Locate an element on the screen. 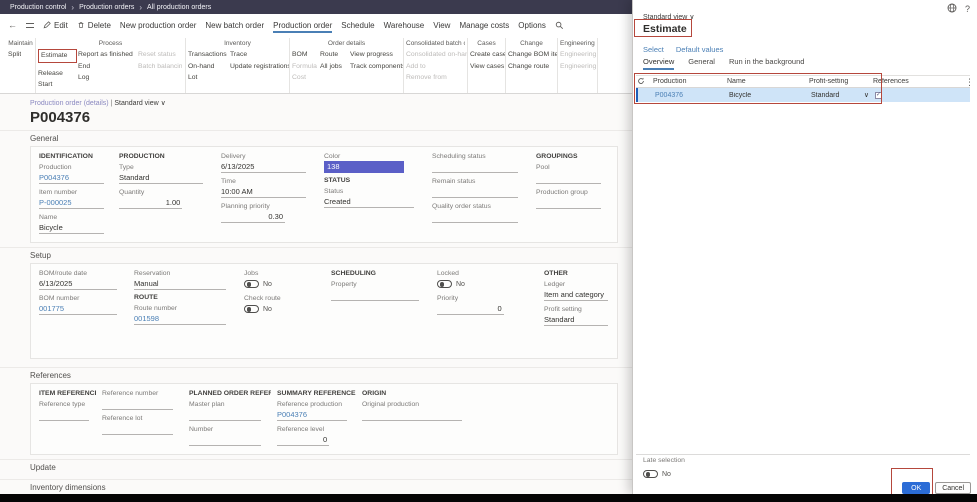  grid-column-header-profit-setting: Profit-setting is located at coordinates (838, 81).